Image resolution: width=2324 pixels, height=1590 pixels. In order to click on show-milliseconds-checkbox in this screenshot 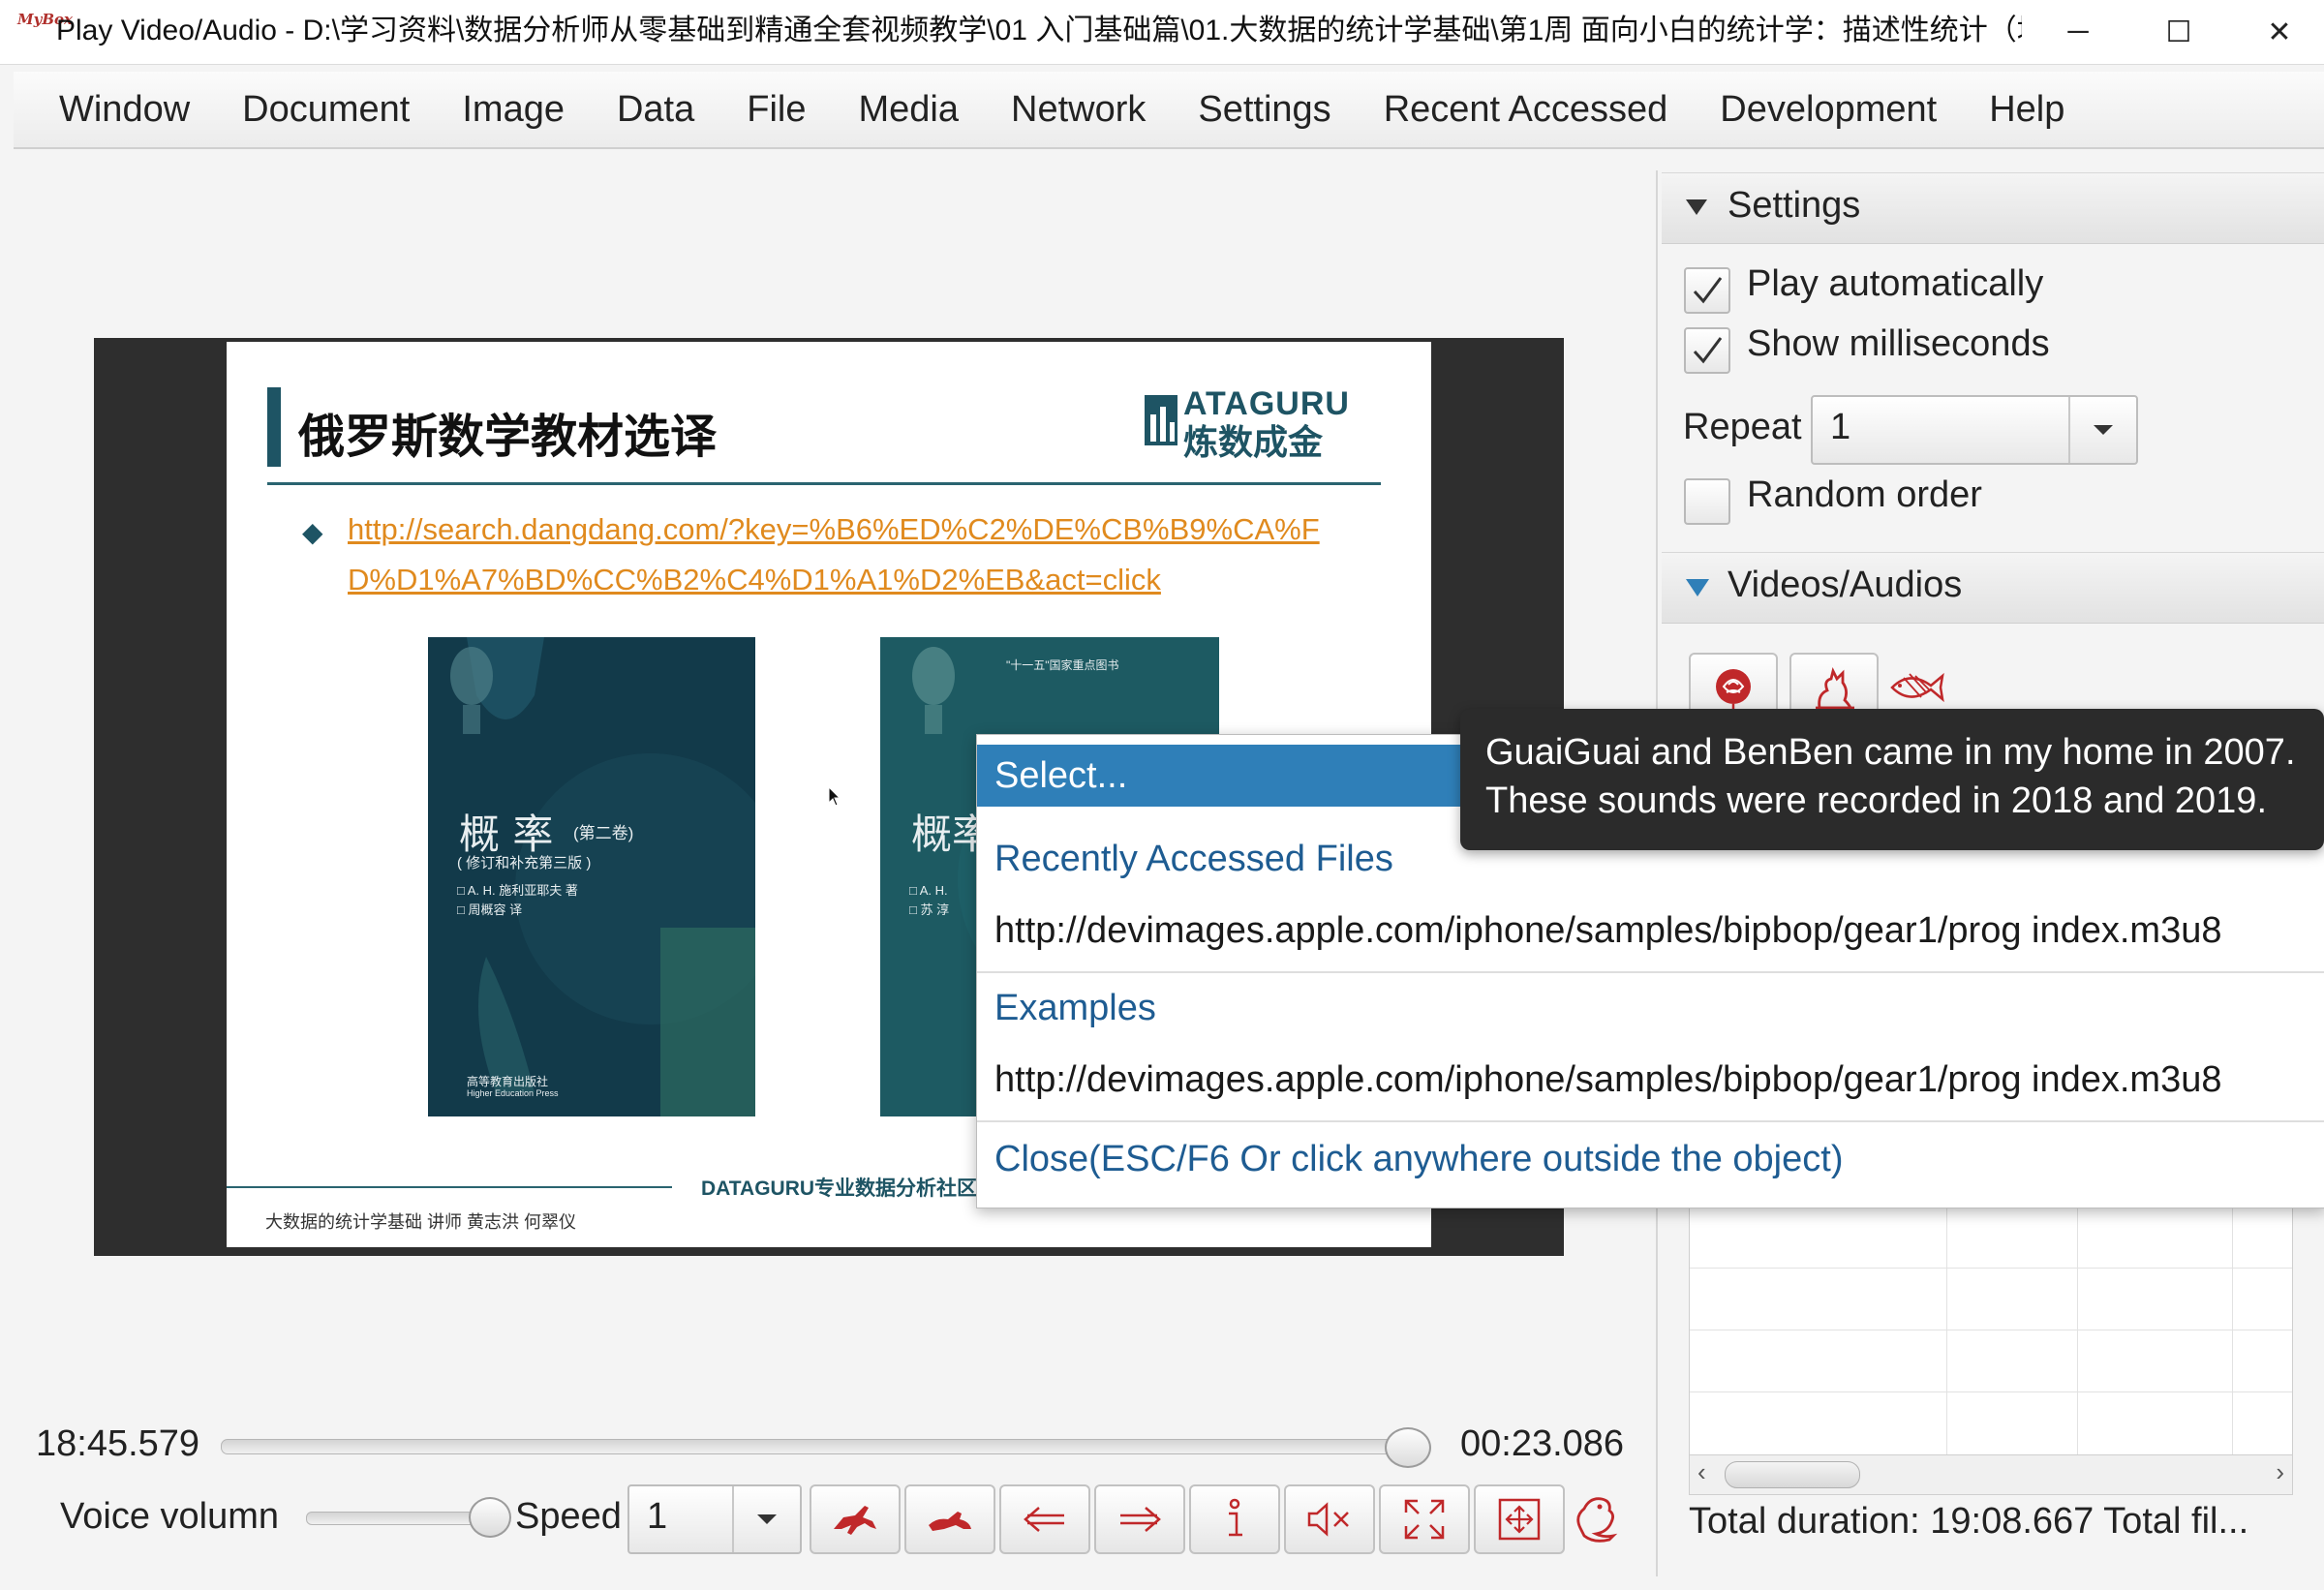, I will do `click(1707, 350)`.